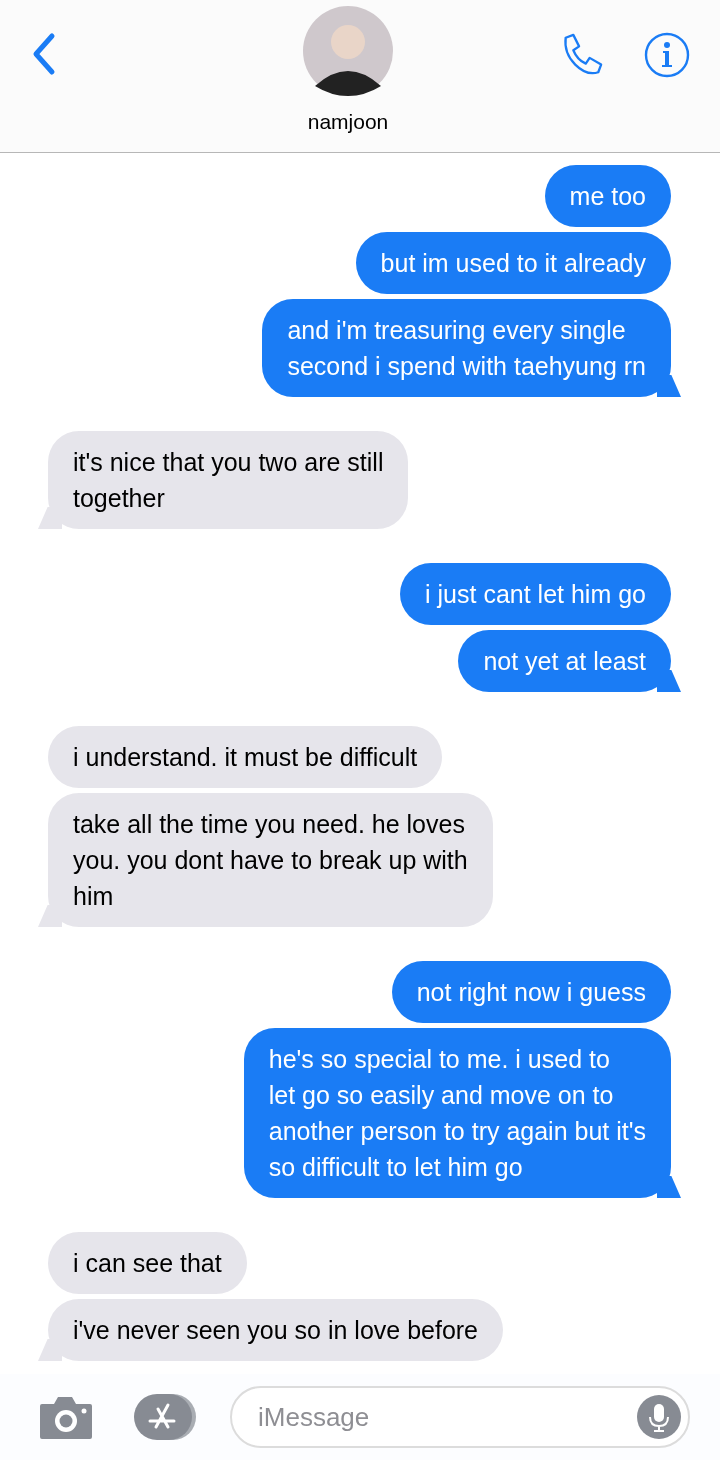  Describe the element at coordinates (66, 1417) in the screenshot. I see `camera-icon` at that location.